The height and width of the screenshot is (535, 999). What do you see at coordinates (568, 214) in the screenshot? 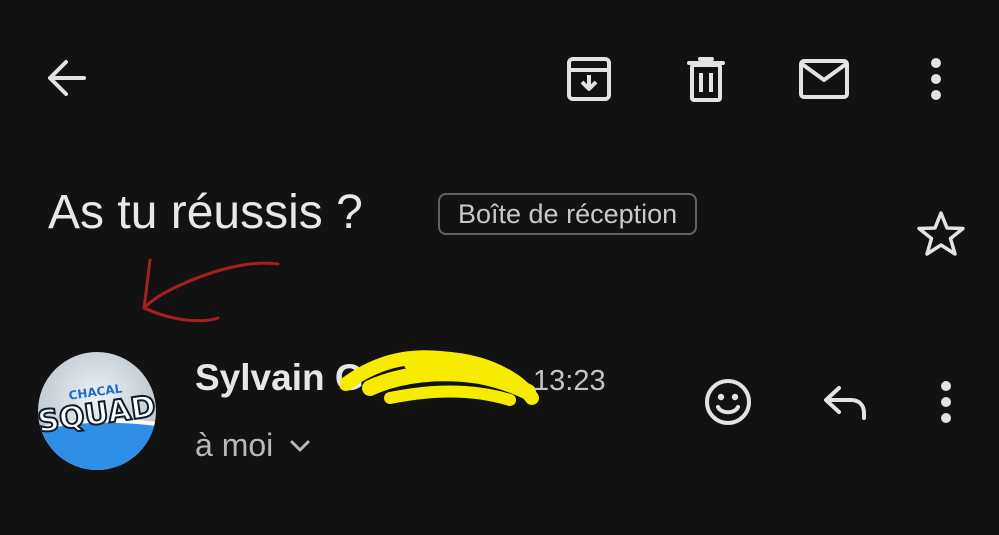
I see `inbox-label-chip: Boîte de réception` at bounding box center [568, 214].